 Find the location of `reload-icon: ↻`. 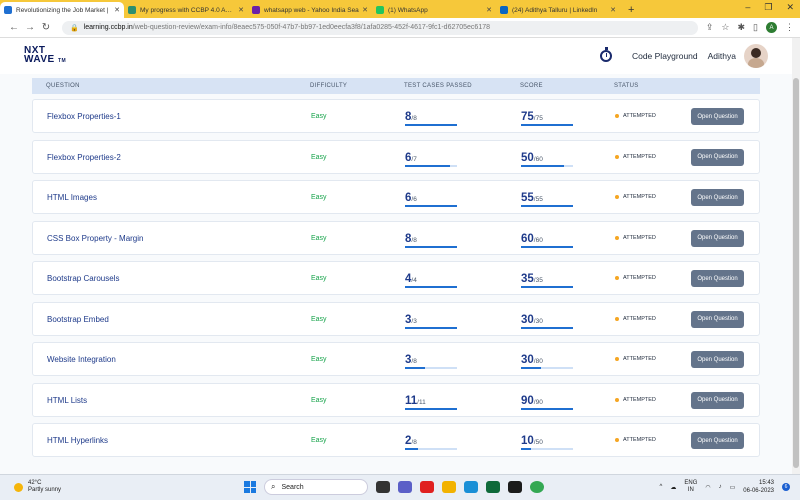

reload-icon: ↻ is located at coordinates (46, 27).